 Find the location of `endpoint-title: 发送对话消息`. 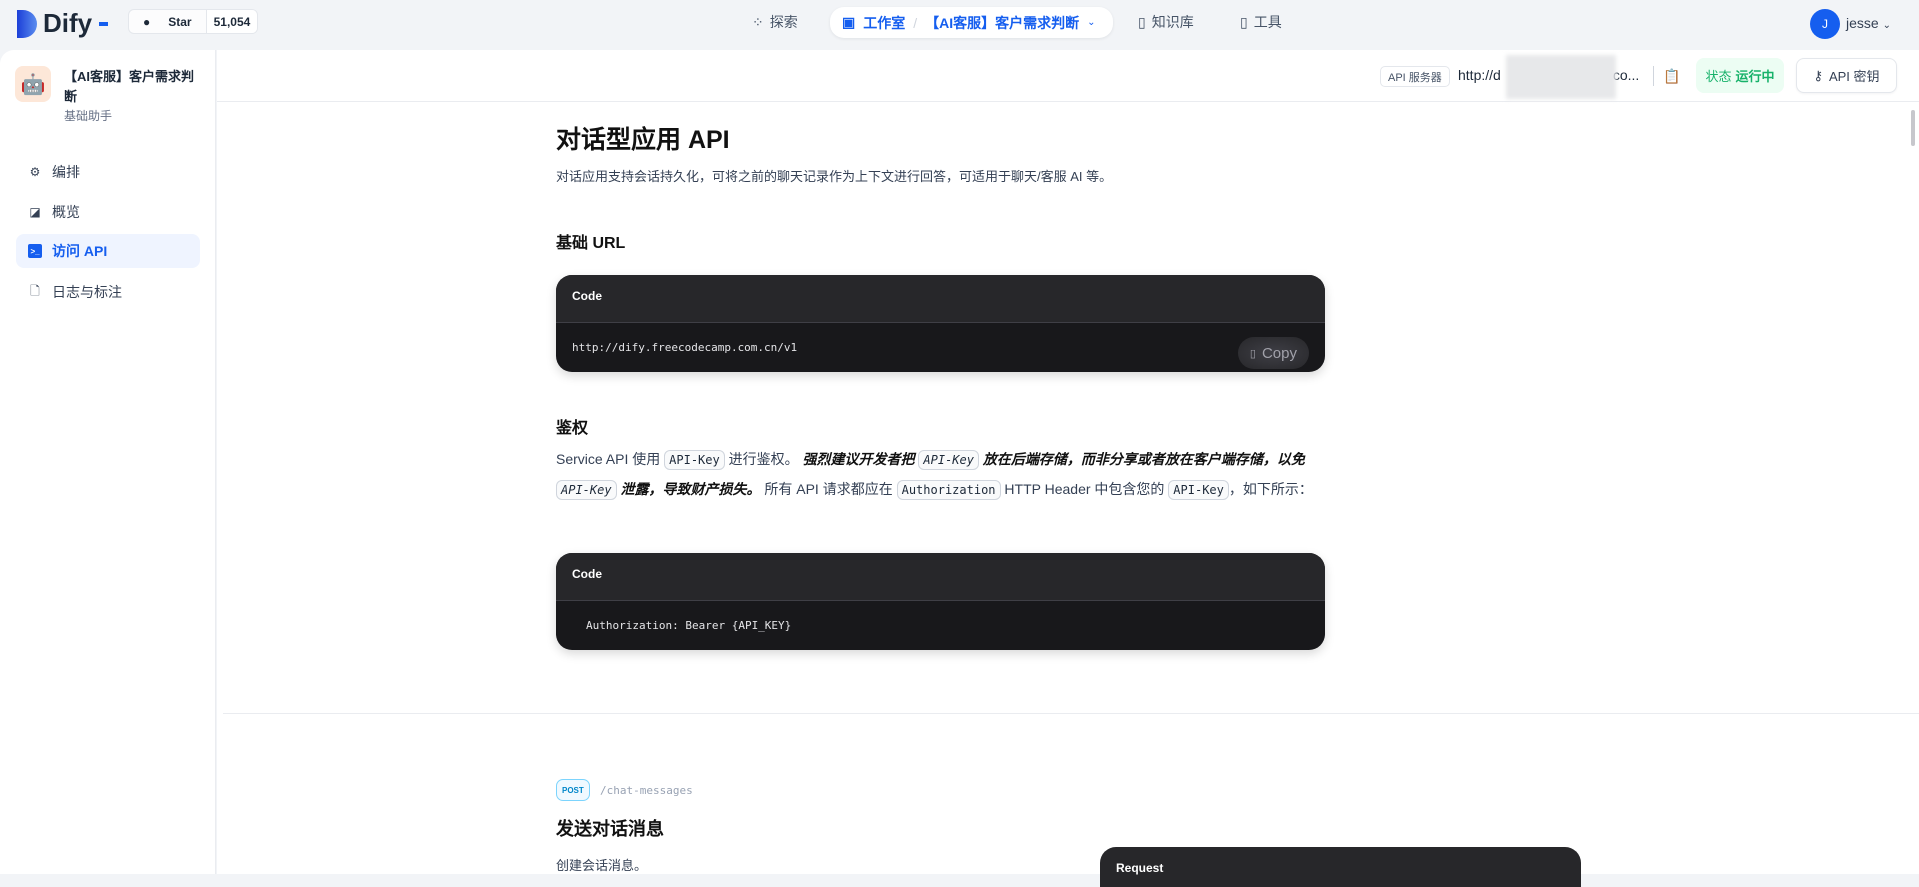

endpoint-title: 发送对话消息 is located at coordinates (610, 829).